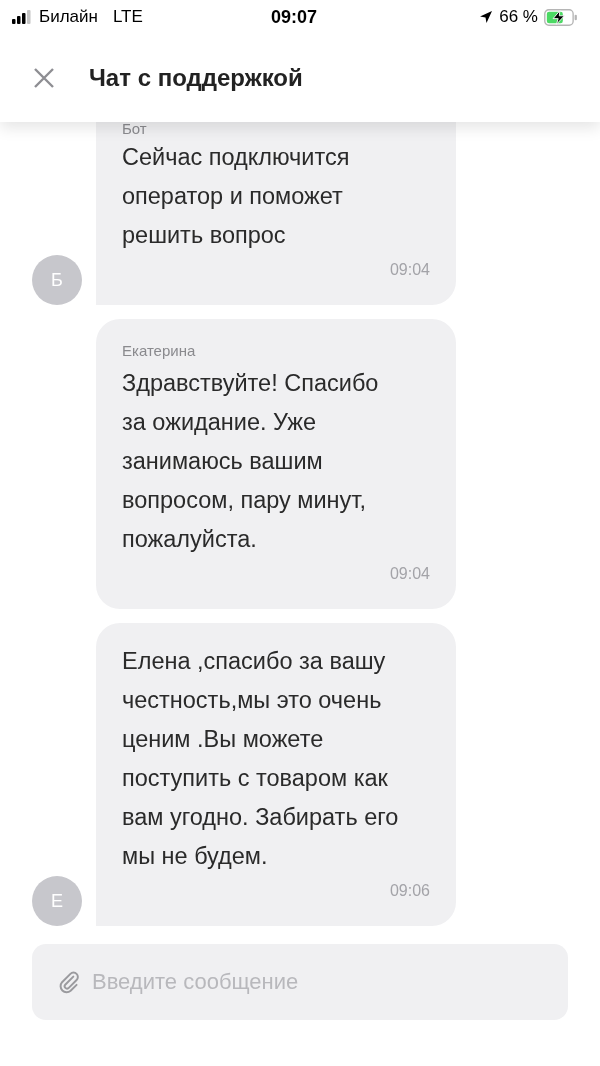  What do you see at coordinates (236, 196) in the screenshot?
I see `message-text: Сейчас подключится оператор и поможет решить вопрос` at bounding box center [236, 196].